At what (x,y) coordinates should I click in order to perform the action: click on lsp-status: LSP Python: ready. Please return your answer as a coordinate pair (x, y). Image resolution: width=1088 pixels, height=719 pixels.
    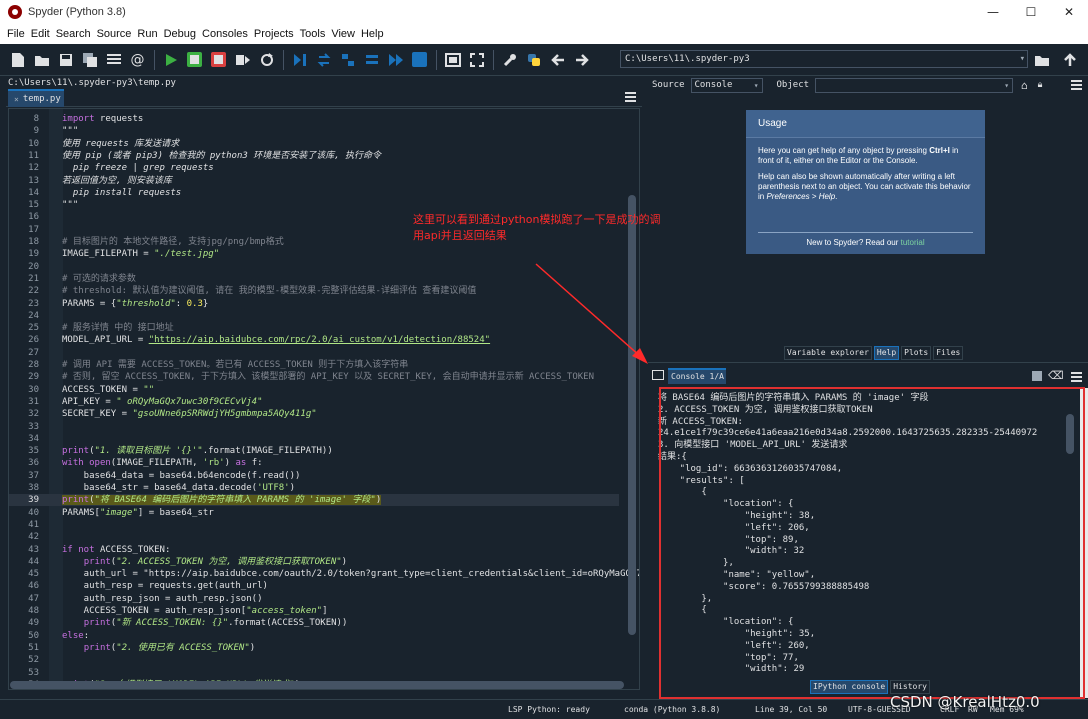
    Looking at the image, I should click on (549, 709).